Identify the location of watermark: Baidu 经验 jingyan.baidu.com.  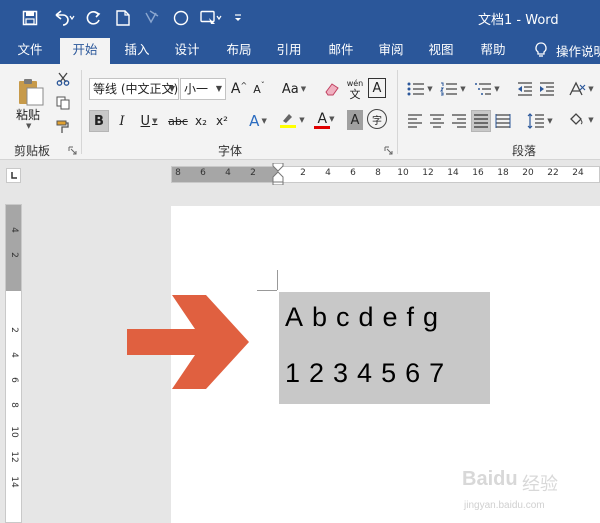
(530, 492).